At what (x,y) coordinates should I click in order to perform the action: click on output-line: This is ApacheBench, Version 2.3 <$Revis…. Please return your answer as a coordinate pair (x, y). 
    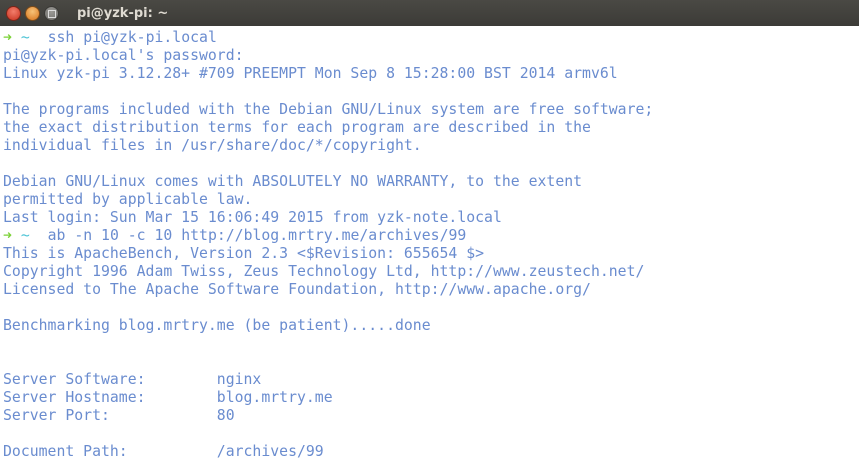
    Looking at the image, I should click on (244, 253).